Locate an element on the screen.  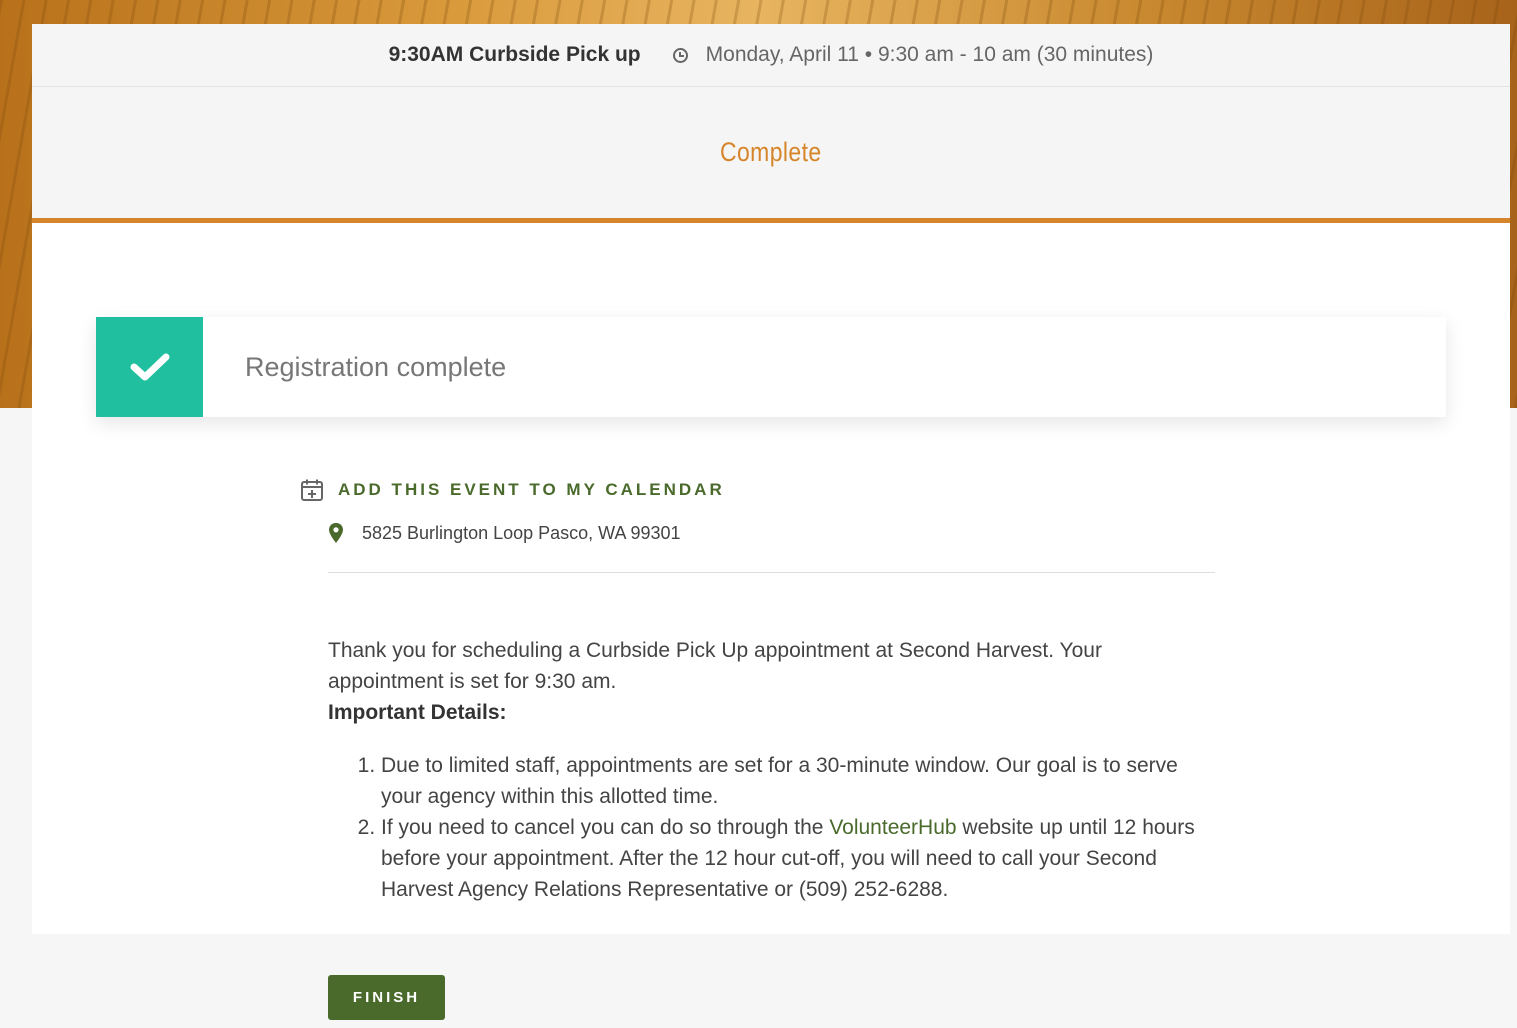
check-icon is located at coordinates (149, 367).